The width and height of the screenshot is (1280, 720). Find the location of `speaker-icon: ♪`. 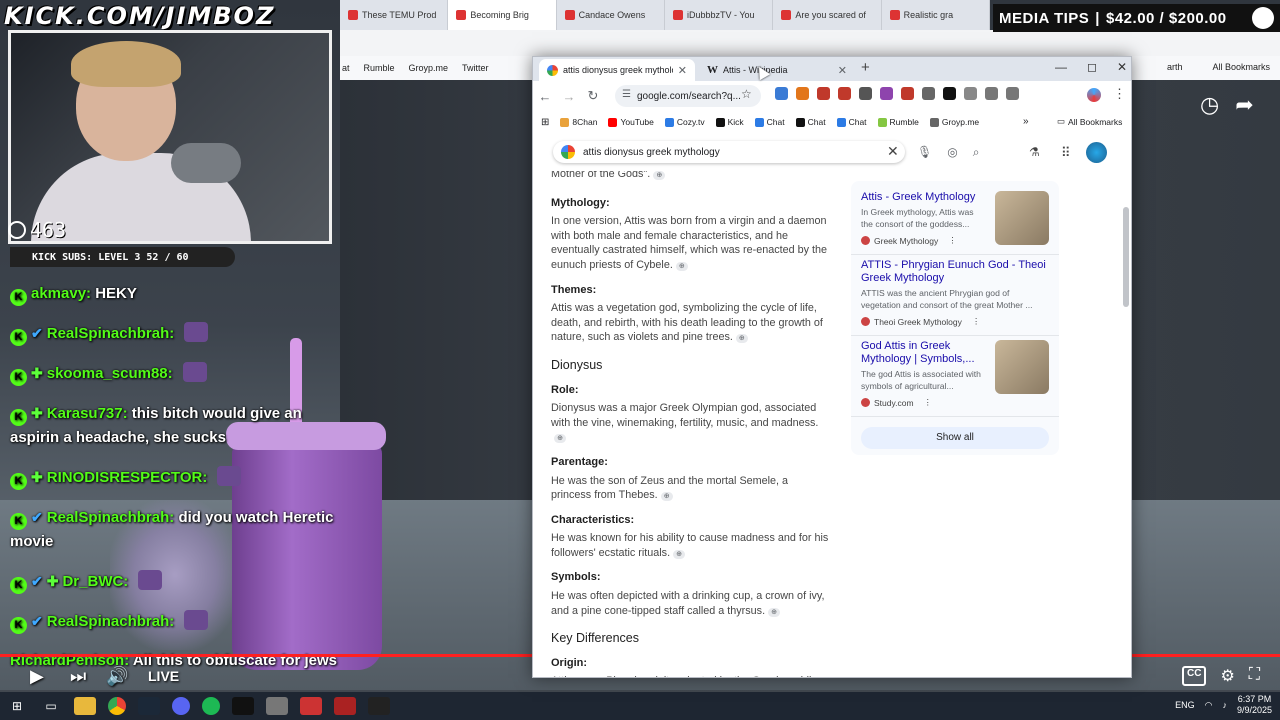

speaker-icon: ♪ is located at coordinates (1224, 705).